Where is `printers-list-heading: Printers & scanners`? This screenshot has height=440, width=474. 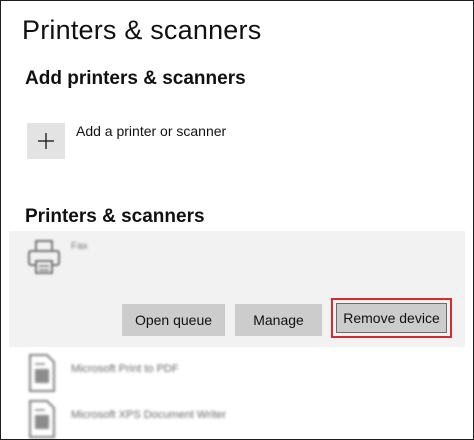 printers-list-heading: Printers & scanners is located at coordinates (115, 216).